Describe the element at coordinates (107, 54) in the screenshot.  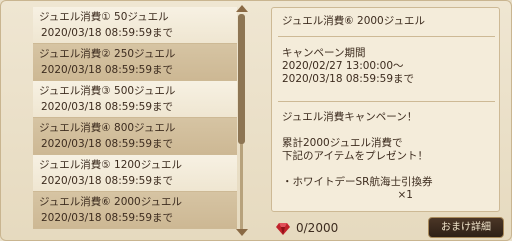
I see `reward-title: ジュエル消費② 250ジュエル` at that location.